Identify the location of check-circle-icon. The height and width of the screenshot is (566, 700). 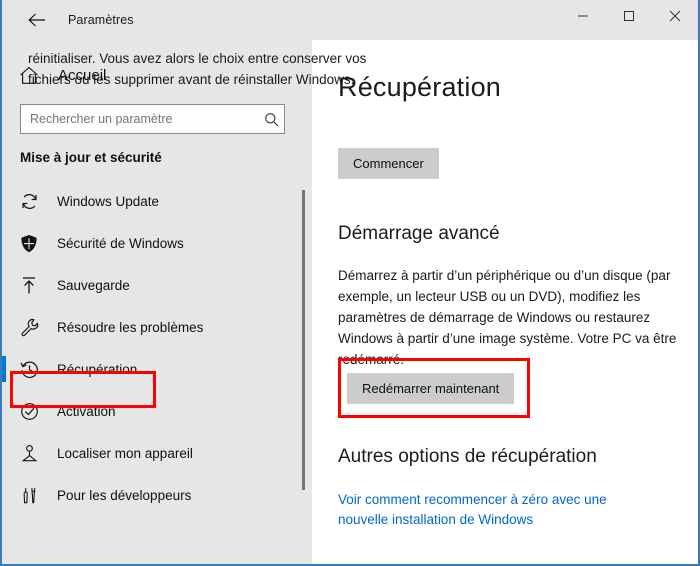
(29, 411).